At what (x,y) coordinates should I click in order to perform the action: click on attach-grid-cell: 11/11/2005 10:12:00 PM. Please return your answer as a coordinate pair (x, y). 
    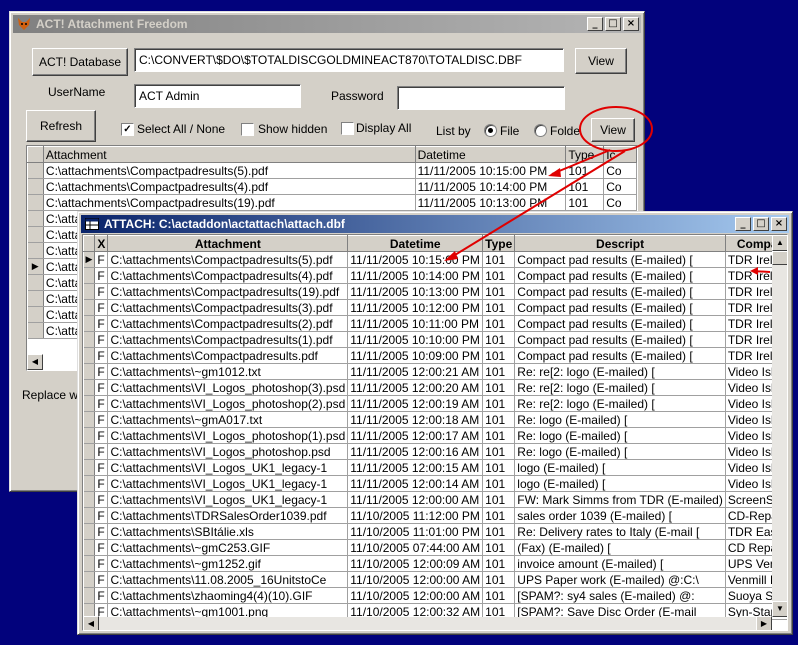
    Looking at the image, I should click on (415, 307).